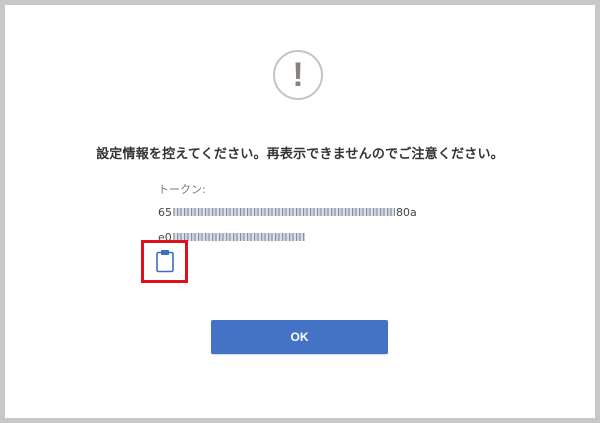 Image resolution: width=600 pixels, height=423 pixels. What do you see at coordinates (165, 261) in the screenshot?
I see `clipboard-icon` at bounding box center [165, 261].